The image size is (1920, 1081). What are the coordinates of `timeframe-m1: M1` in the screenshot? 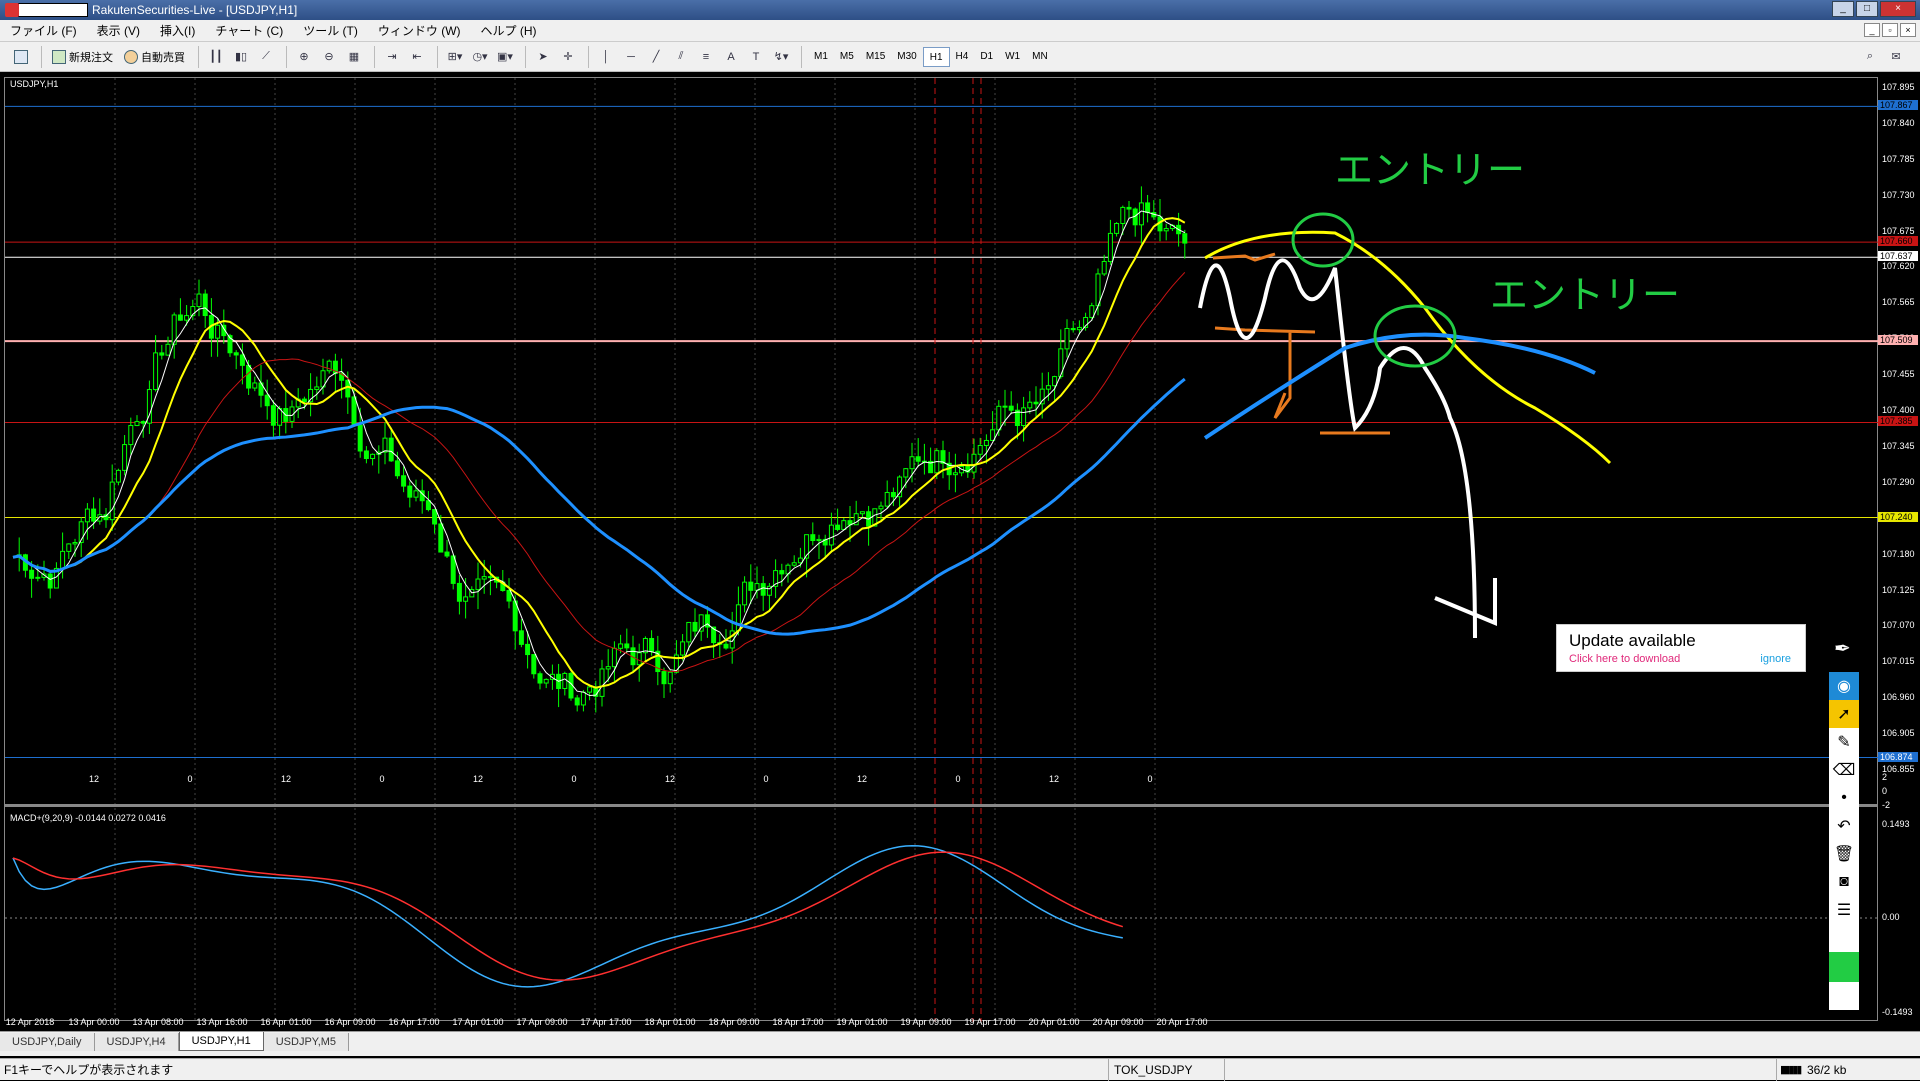 It's located at (821, 57).